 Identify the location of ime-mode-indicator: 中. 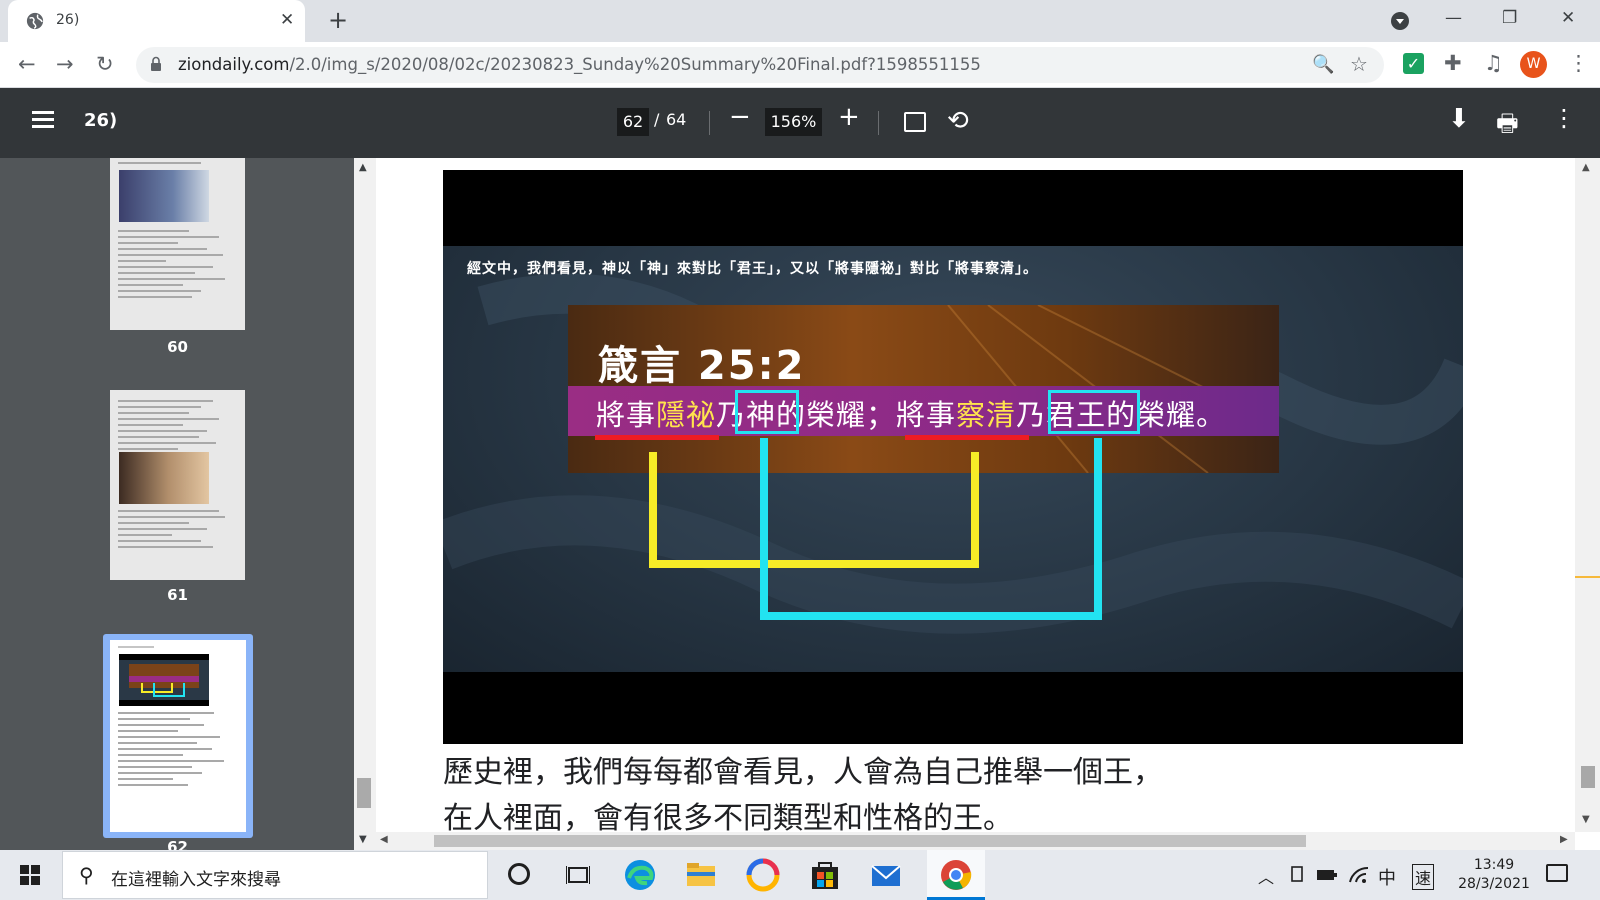
(1387, 877).